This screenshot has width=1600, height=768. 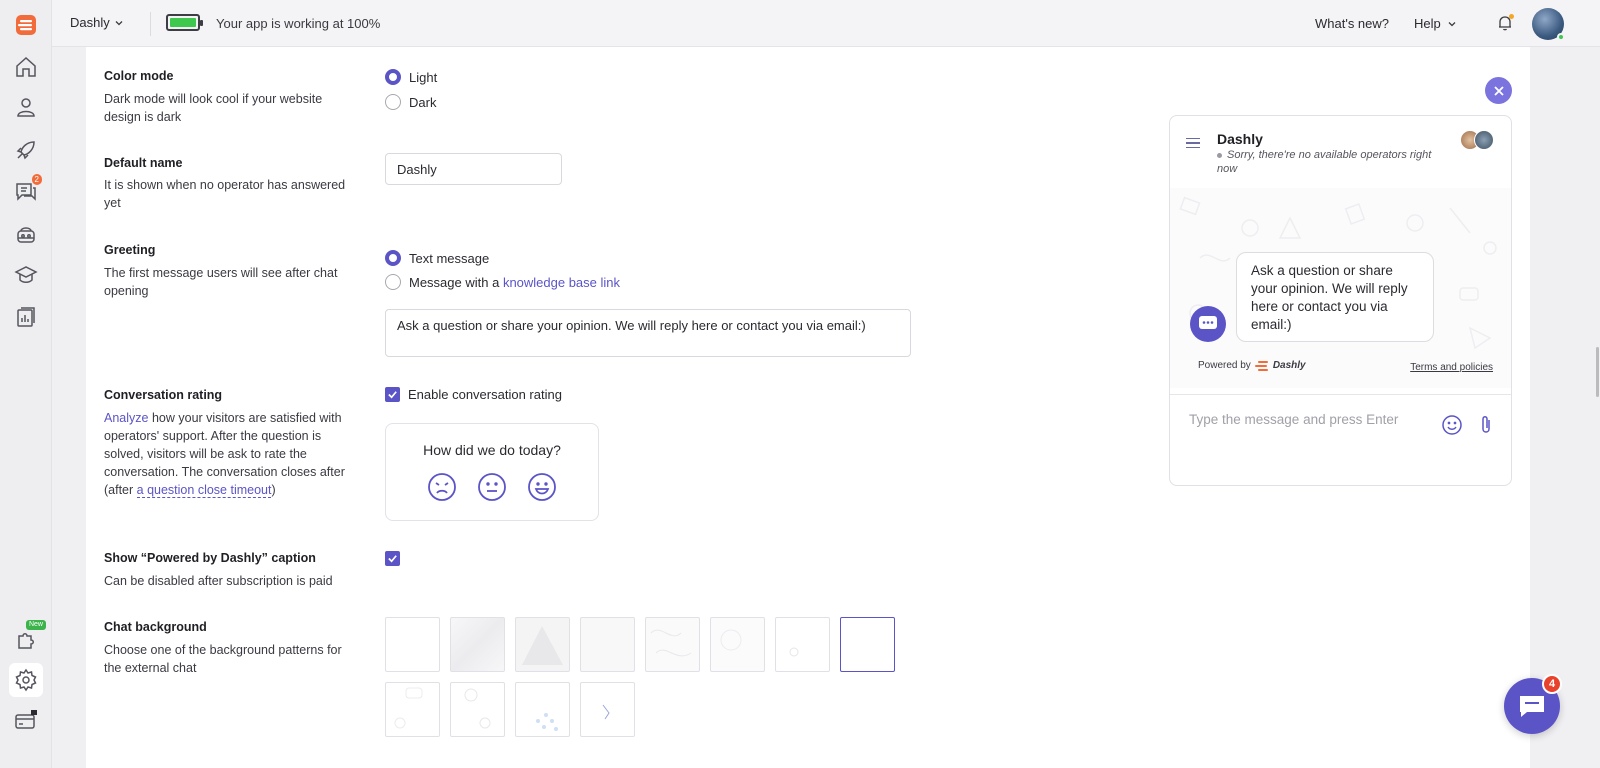 I want to click on notifications-bell-icon, so click(x=1505, y=23).